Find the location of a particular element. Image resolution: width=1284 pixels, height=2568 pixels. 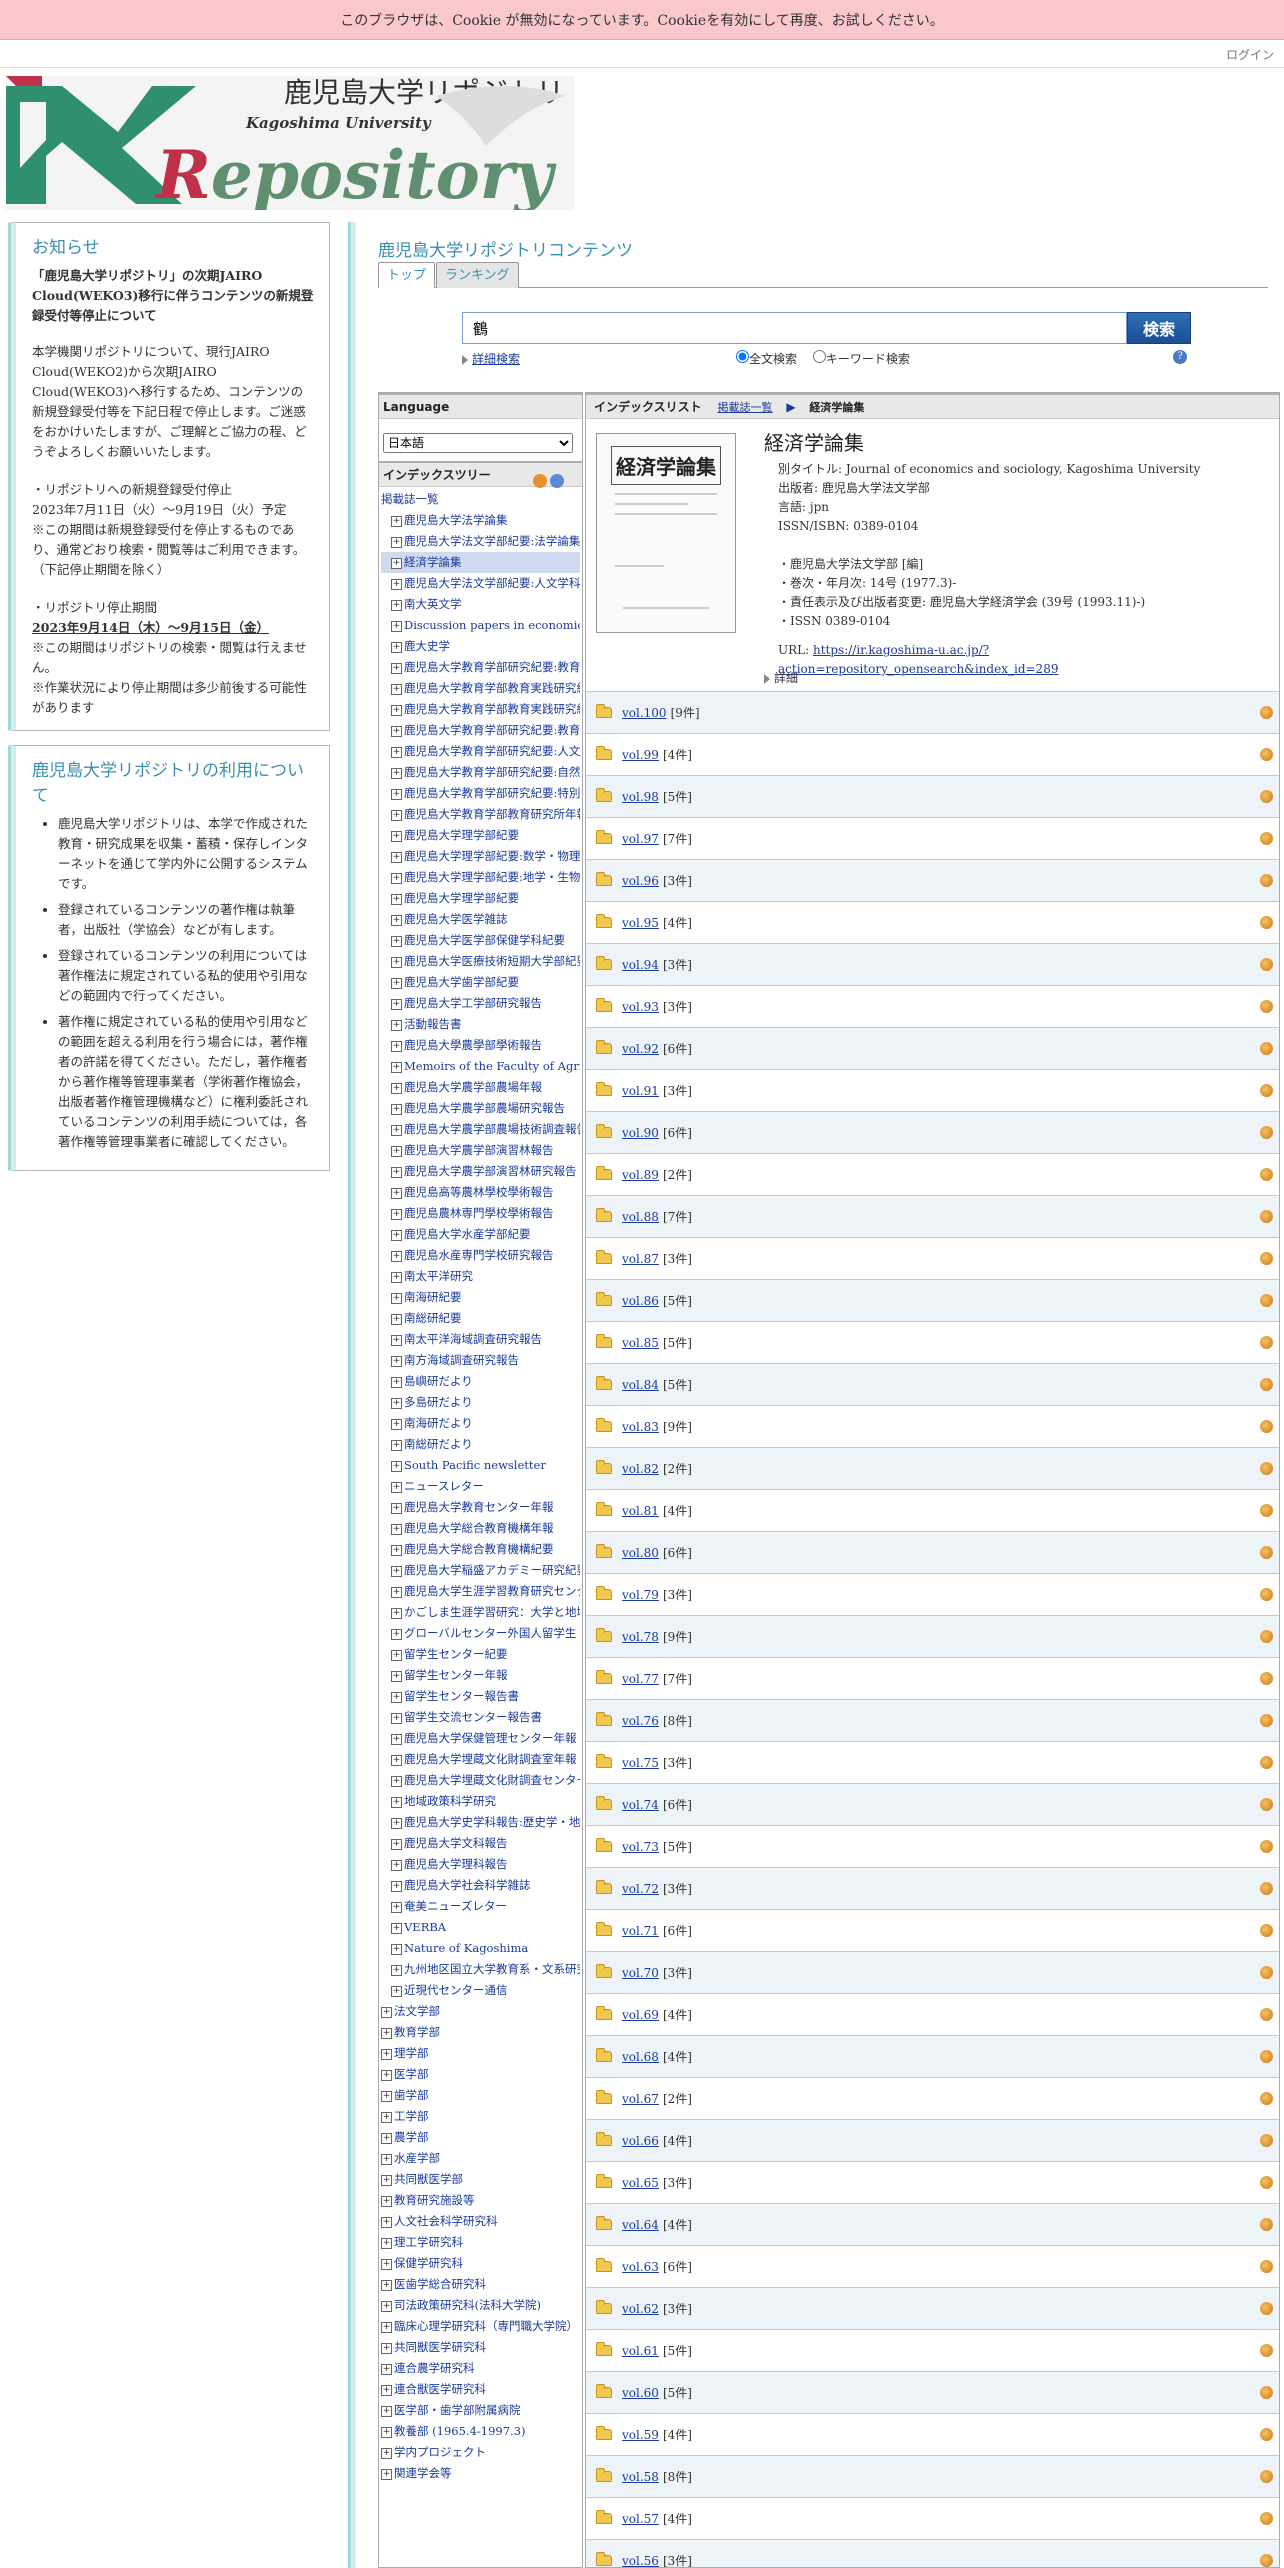

advanced-search-link: 詳細検索 is located at coordinates (496, 359).